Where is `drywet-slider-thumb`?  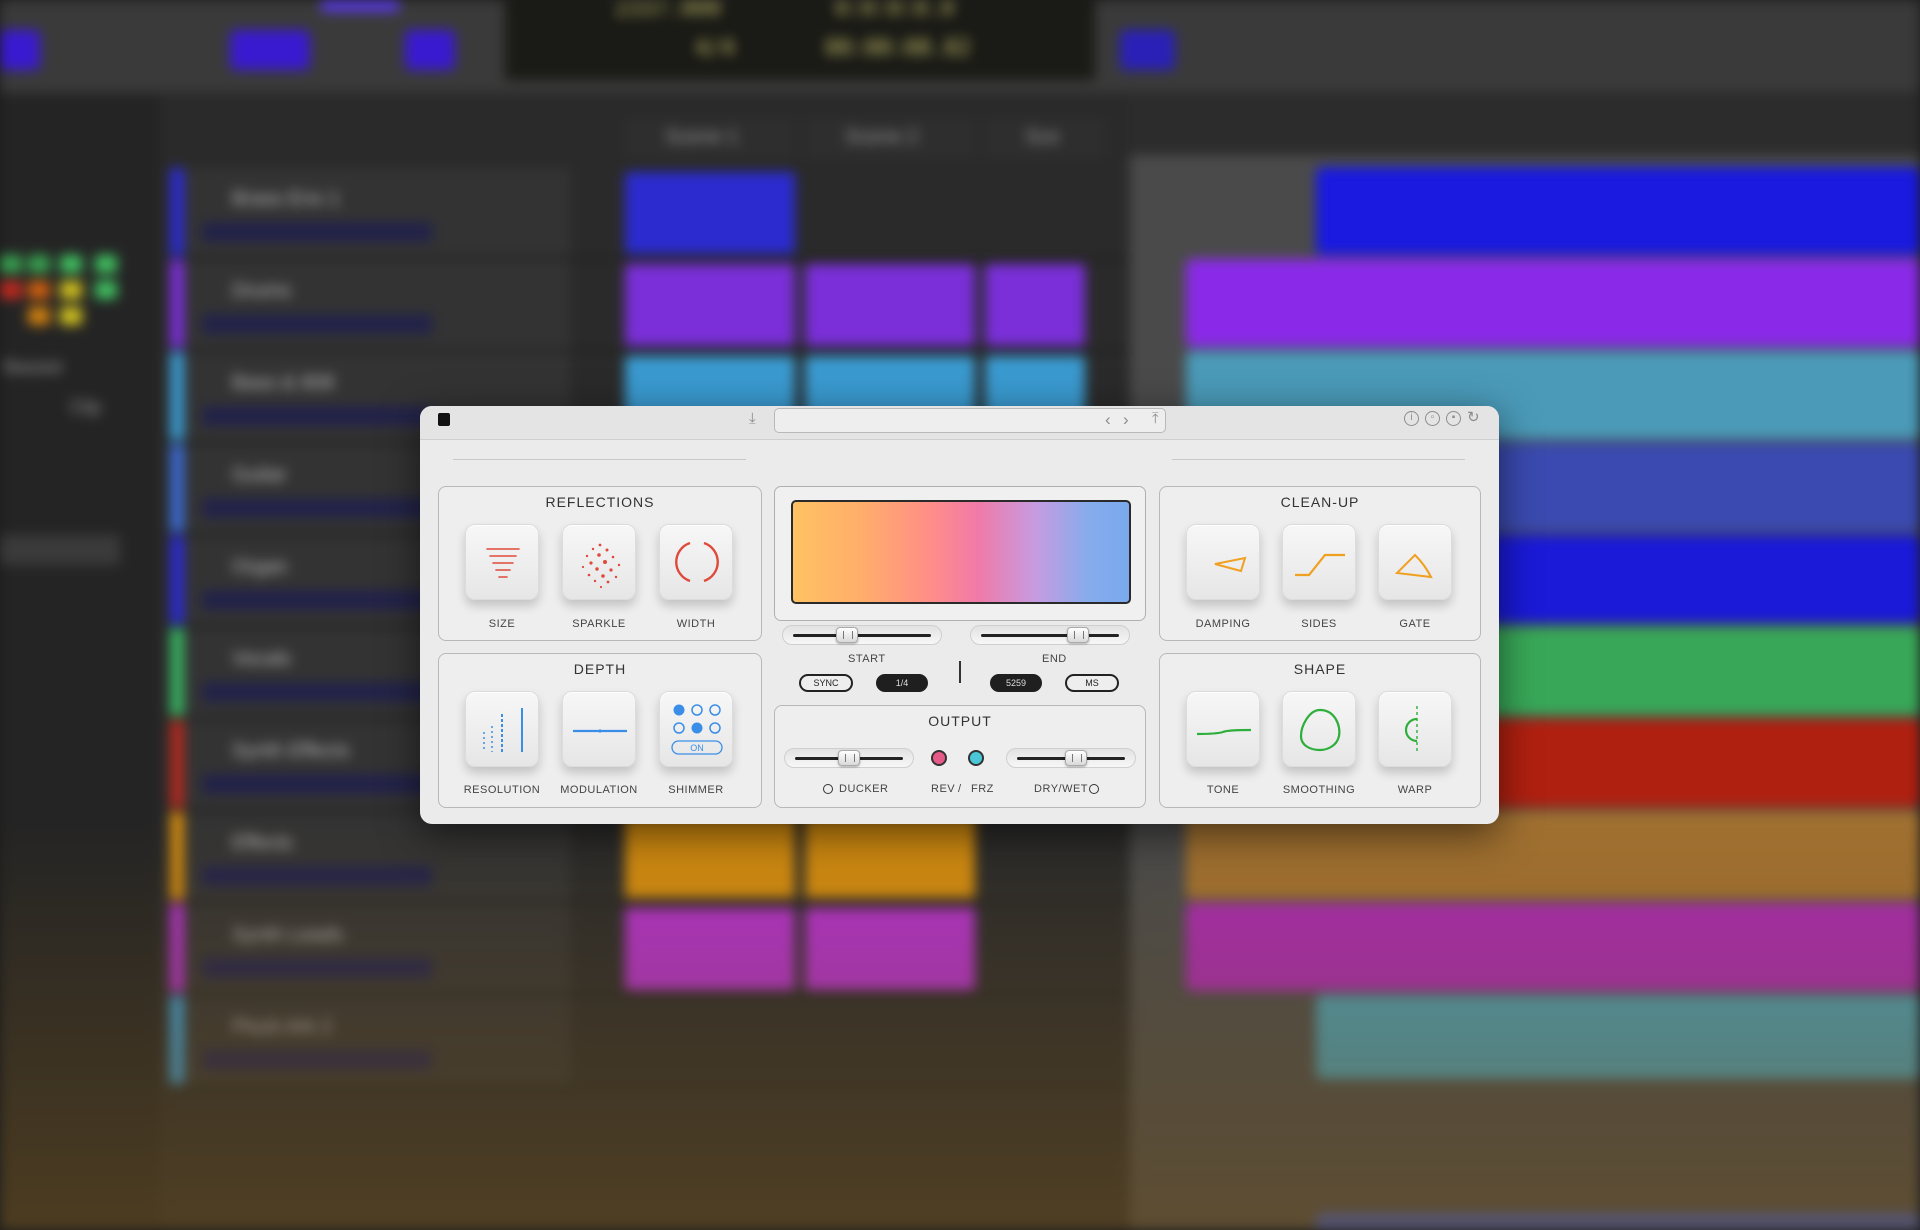
drywet-slider-thumb is located at coordinates (1076, 758).